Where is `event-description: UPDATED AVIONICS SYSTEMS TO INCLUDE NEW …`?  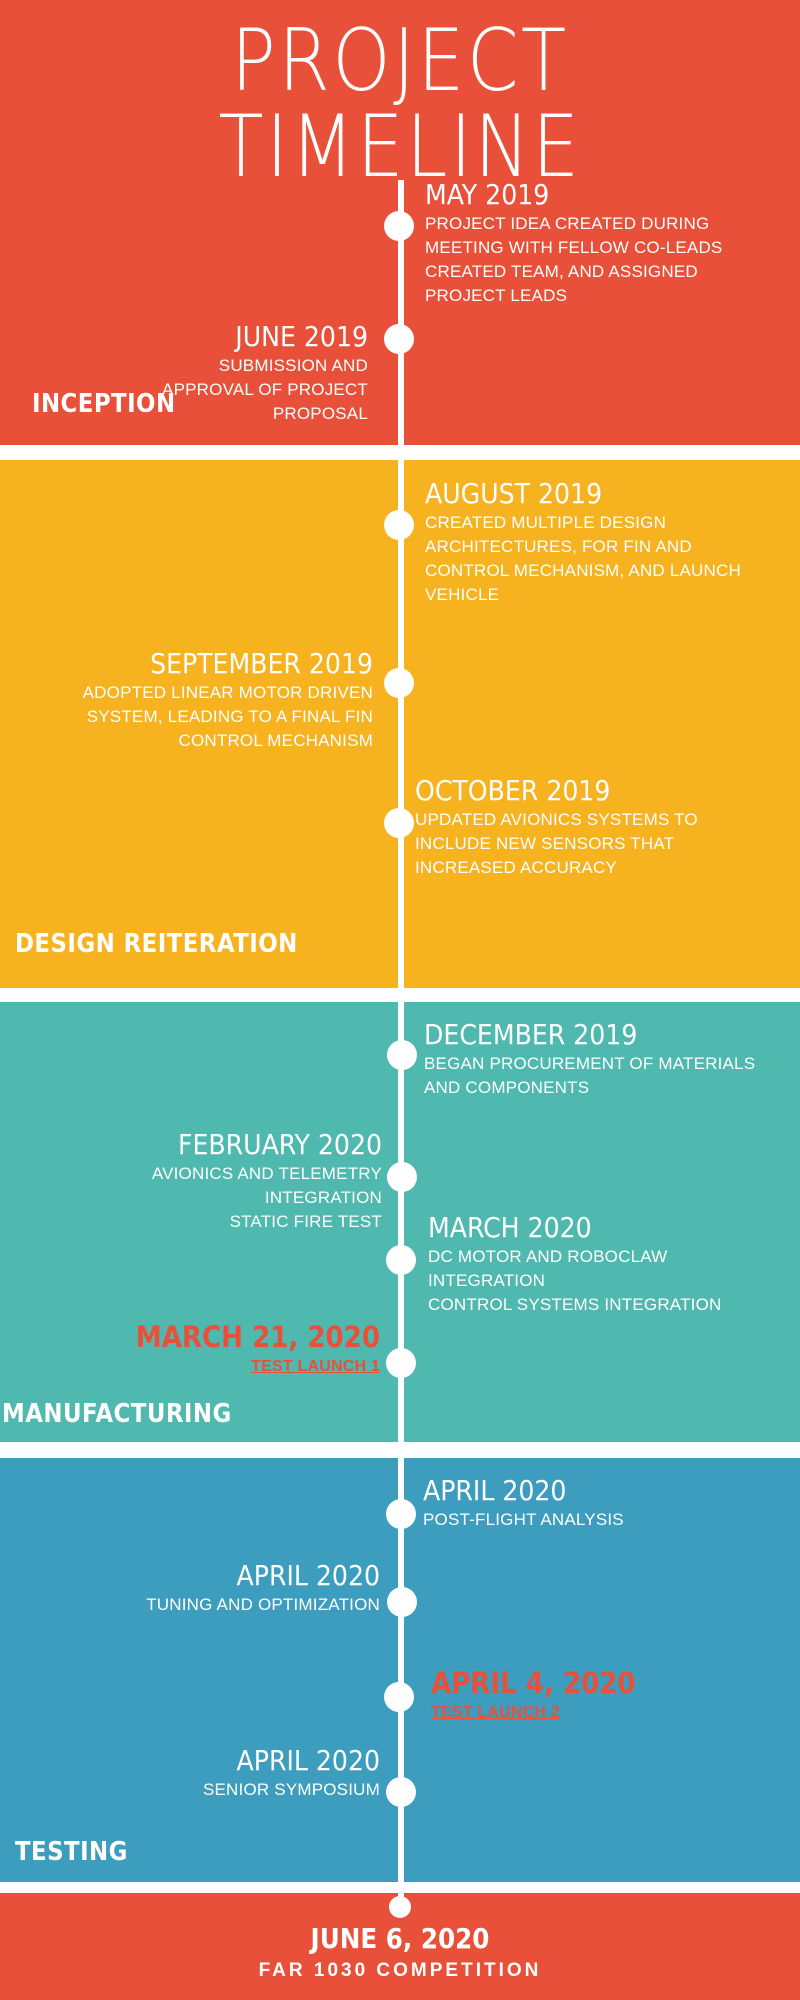 event-description: UPDATED AVIONICS SYSTEMS TO INCLUDE NEW … is located at coordinates (556, 843).